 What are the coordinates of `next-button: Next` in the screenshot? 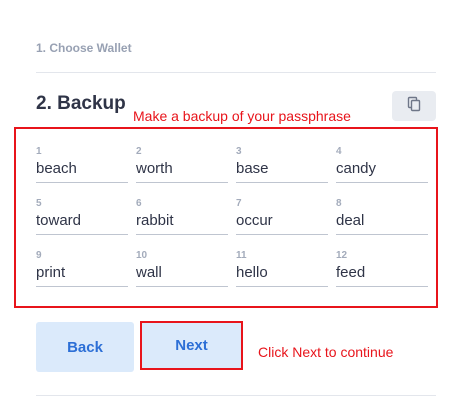 It's located at (191, 345).